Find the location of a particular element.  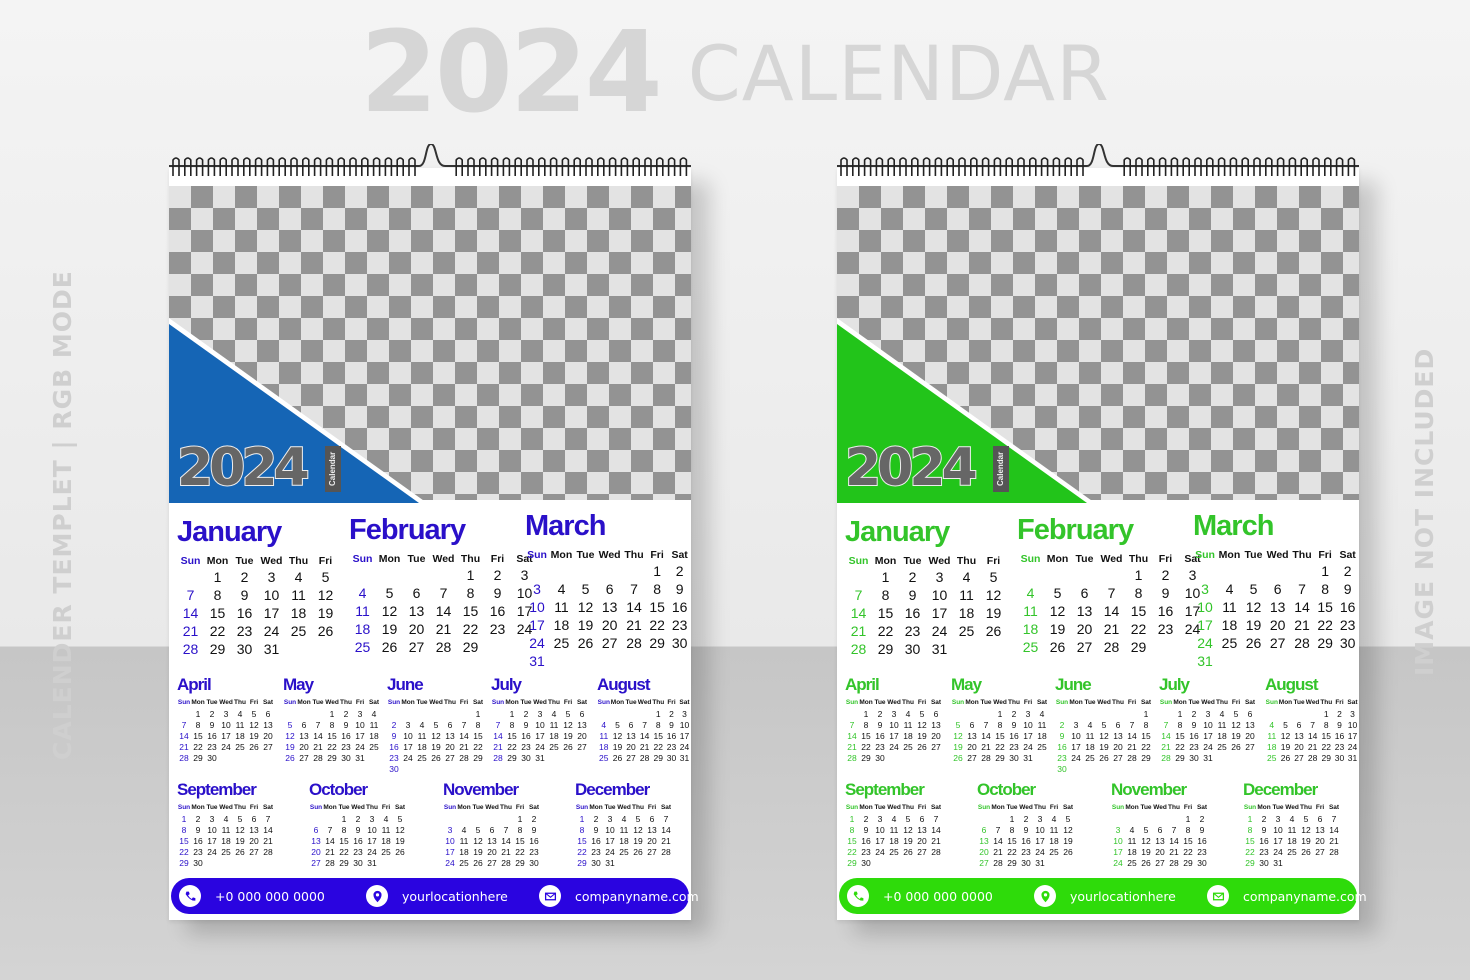

month-name: July is located at coordinates (1174, 684).